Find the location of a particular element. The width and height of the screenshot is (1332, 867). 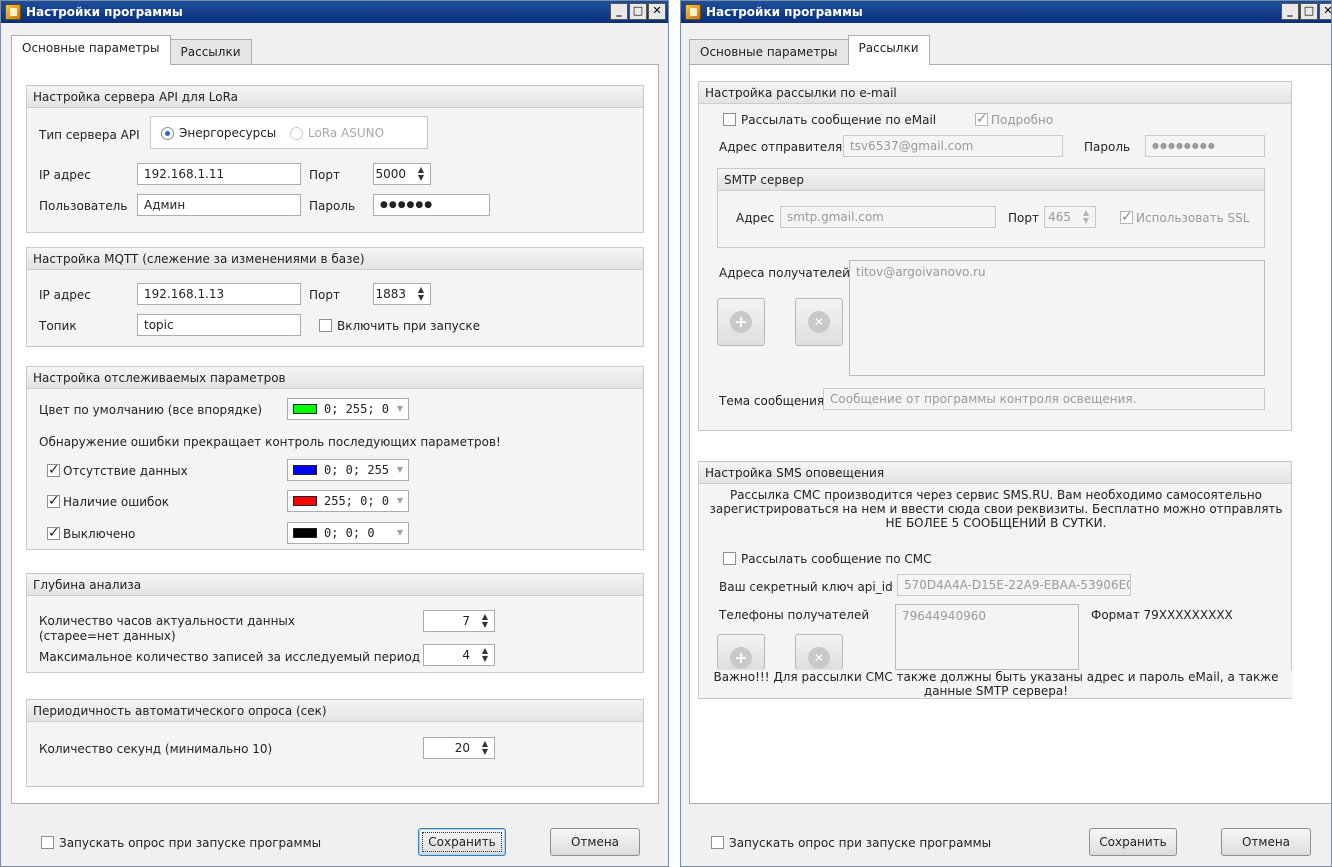

color-swatch is located at coordinates (305, 470).